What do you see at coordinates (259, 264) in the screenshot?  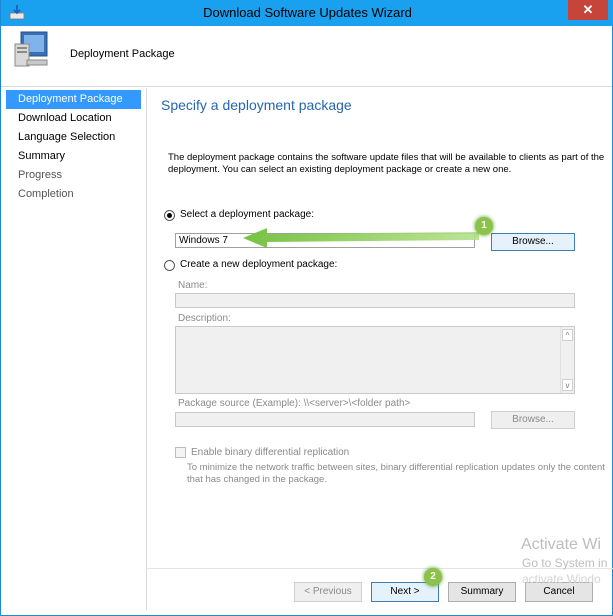 I see `create-package-label: Create a new deployment package:` at bounding box center [259, 264].